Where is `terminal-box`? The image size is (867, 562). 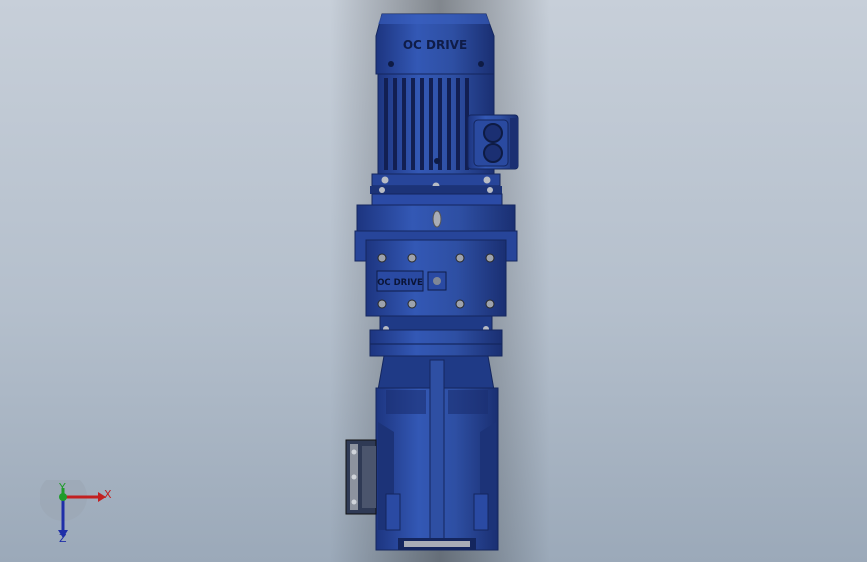 terminal-box is located at coordinates (493, 142).